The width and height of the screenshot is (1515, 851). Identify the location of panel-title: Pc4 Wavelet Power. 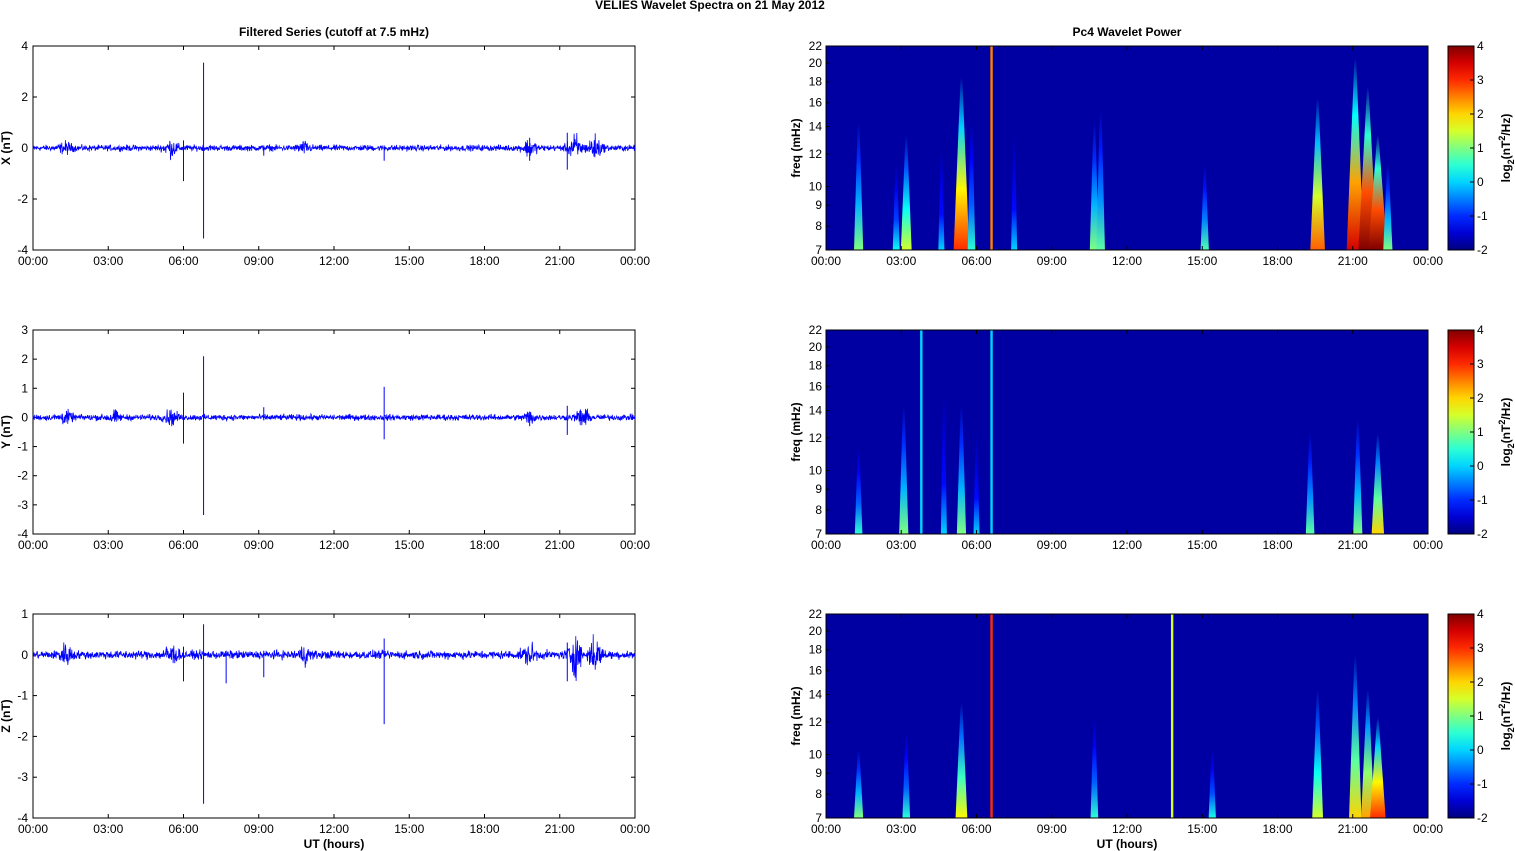
(1127, 32).